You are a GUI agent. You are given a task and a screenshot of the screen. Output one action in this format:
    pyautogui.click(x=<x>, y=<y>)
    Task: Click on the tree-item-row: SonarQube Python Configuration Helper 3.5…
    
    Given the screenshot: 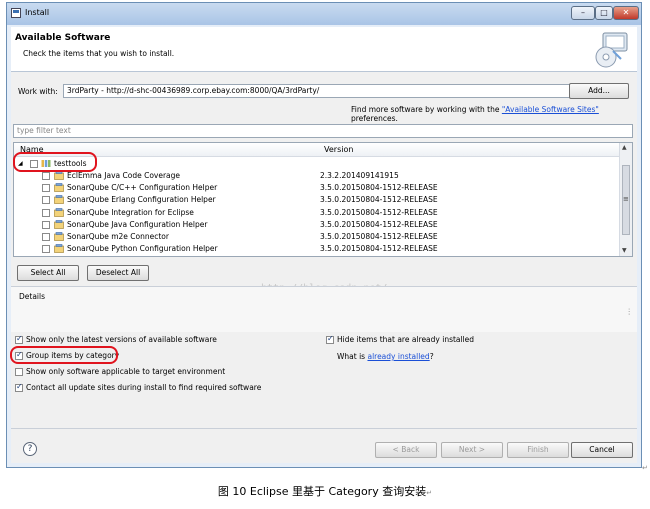 What is the action you would take?
    pyautogui.click(x=317, y=249)
    